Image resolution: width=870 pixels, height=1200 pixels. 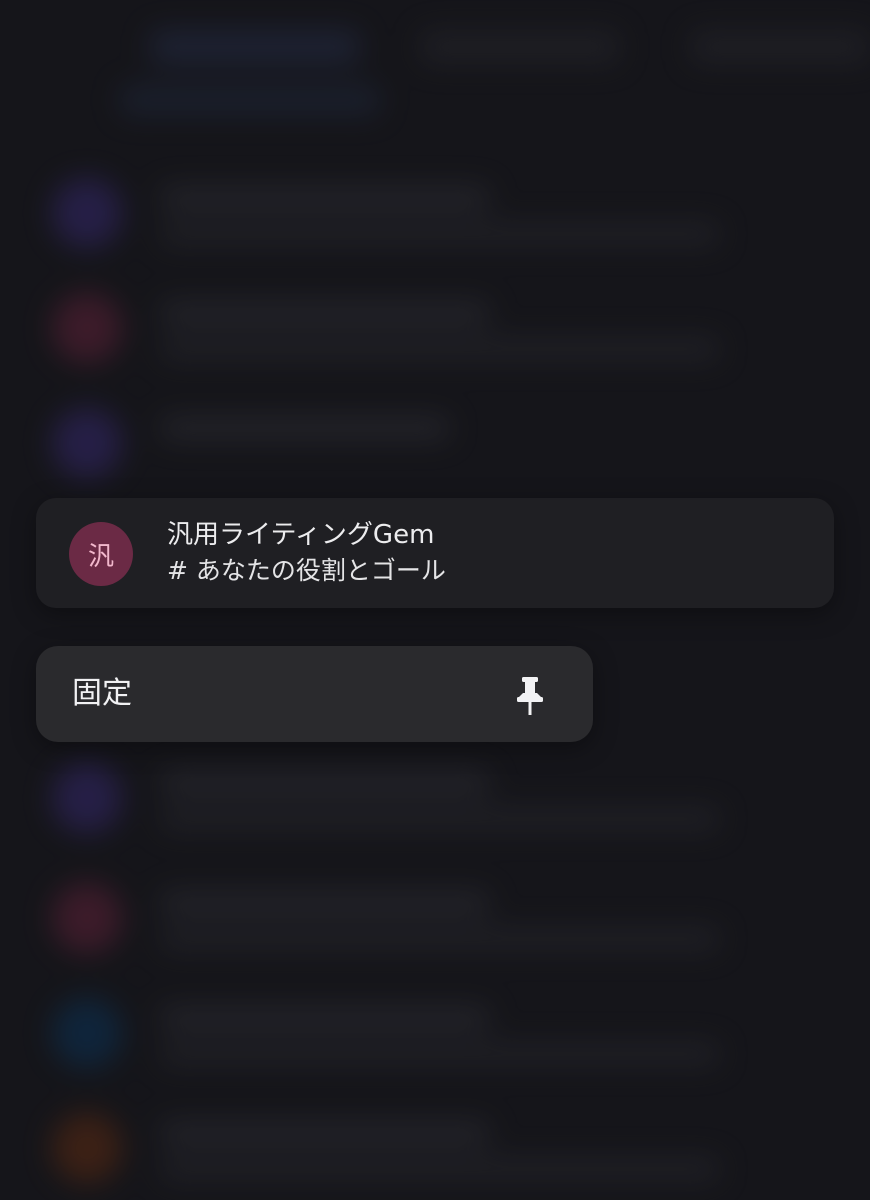 I want to click on gem-avatar-initial: 汎, so click(x=100, y=556).